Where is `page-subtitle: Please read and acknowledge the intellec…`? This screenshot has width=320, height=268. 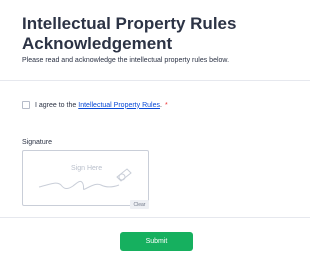 page-subtitle: Please read and acknowledge the intellec… is located at coordinates (126, 60).